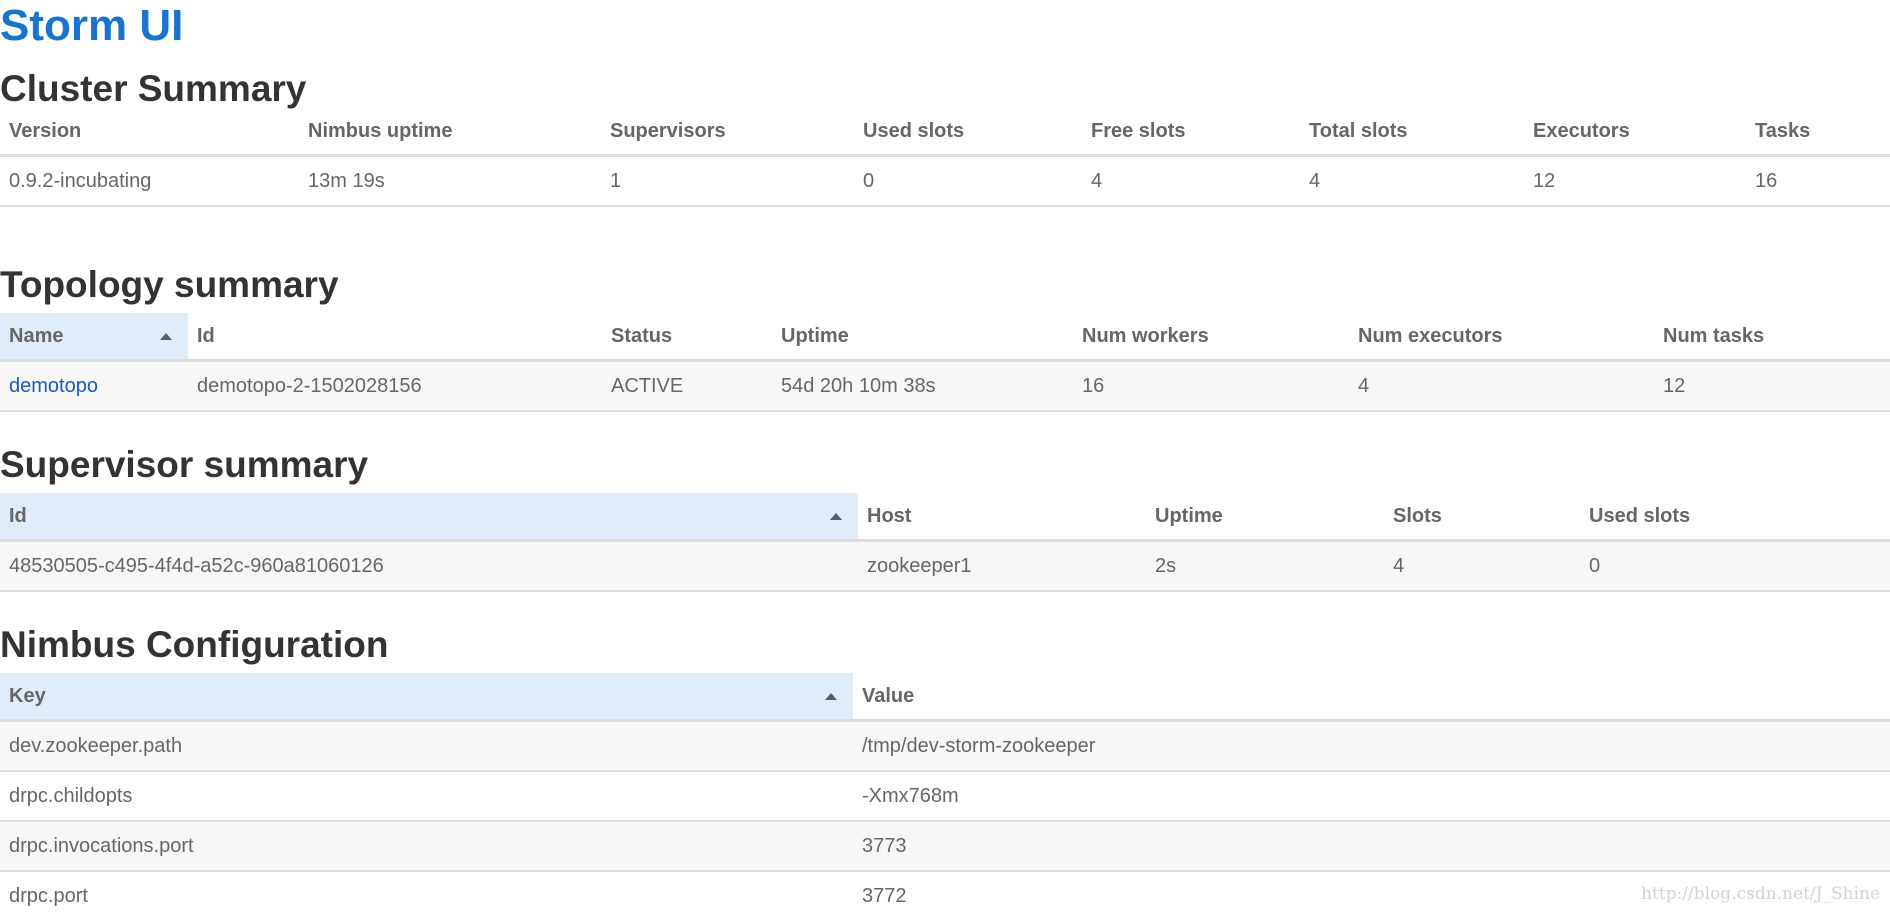  What do you see at coordinates (1371, 846) in the screenshot?
I see `cell-value: 3773` at bounding box center [1371, 846].